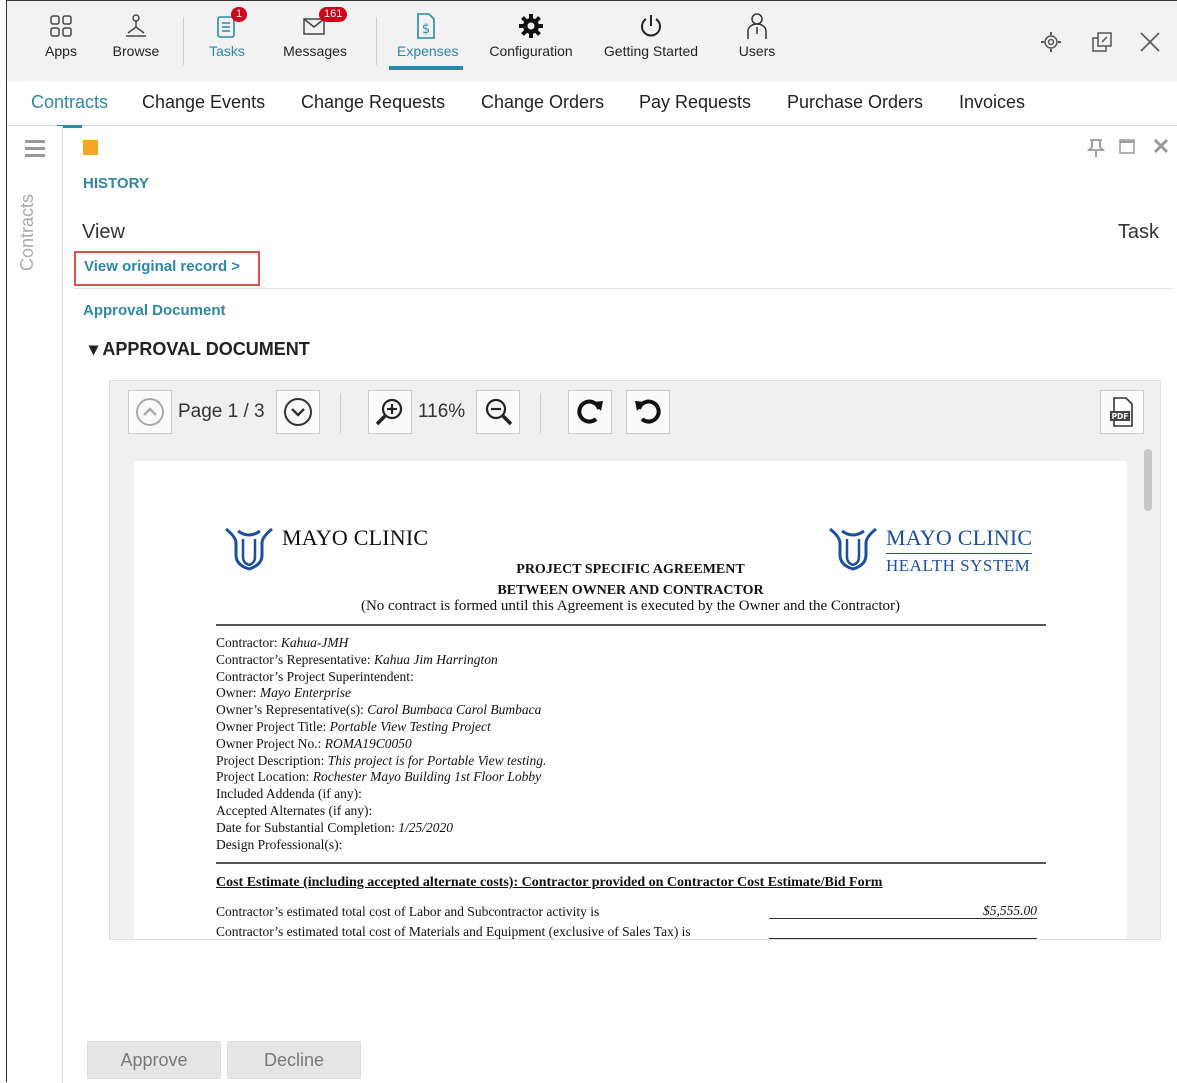  I want to click on field-row: Owner Project No.: ROMA19C0050, so click(314, 743).